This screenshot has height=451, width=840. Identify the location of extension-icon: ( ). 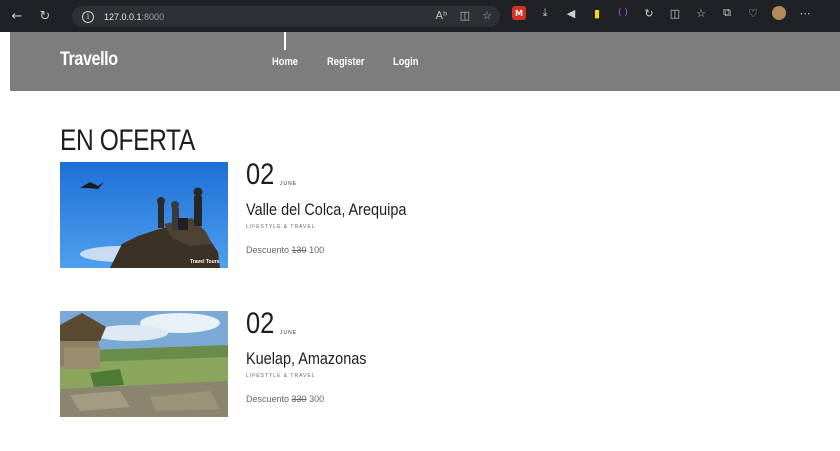
(623, 13).